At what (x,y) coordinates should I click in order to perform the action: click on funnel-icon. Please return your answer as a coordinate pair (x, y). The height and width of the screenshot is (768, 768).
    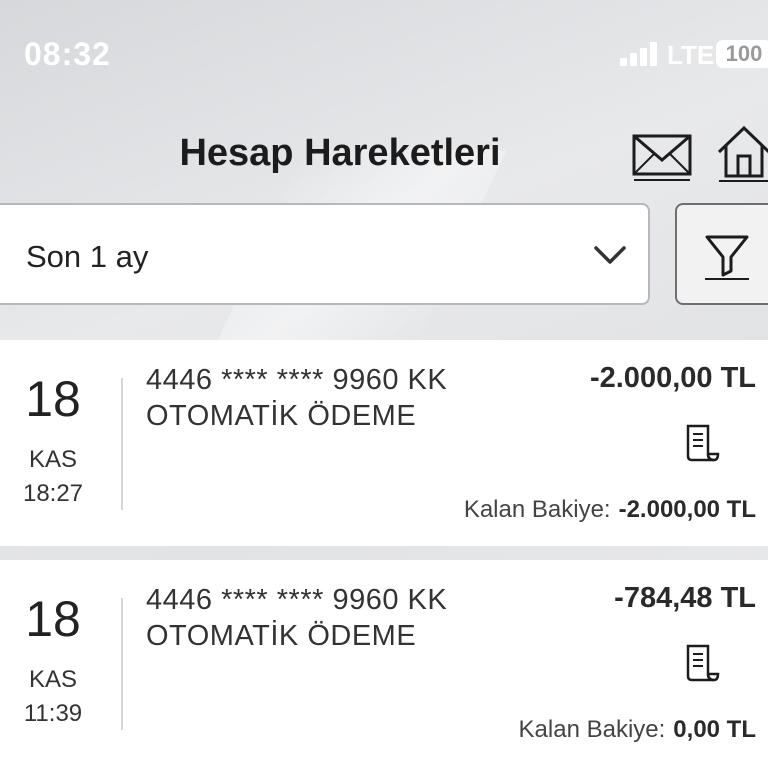
    Looking at the image, I should click on (727, 257).